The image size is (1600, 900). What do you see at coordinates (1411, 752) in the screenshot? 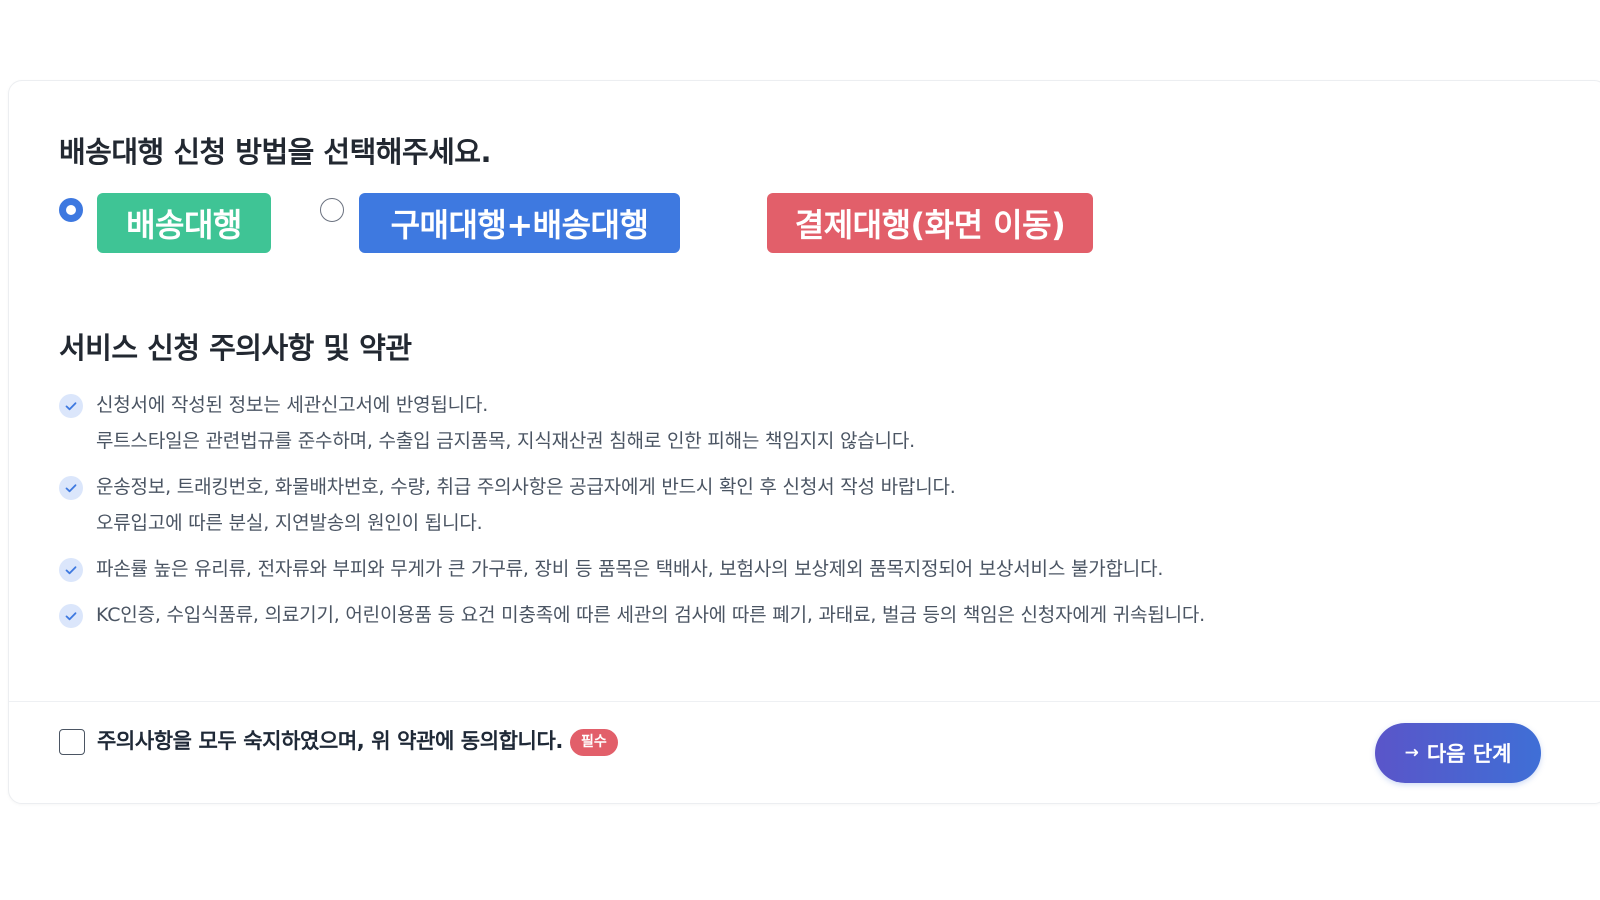
I see `arrow-right-icon: →` at bounding box center [1411, 752].